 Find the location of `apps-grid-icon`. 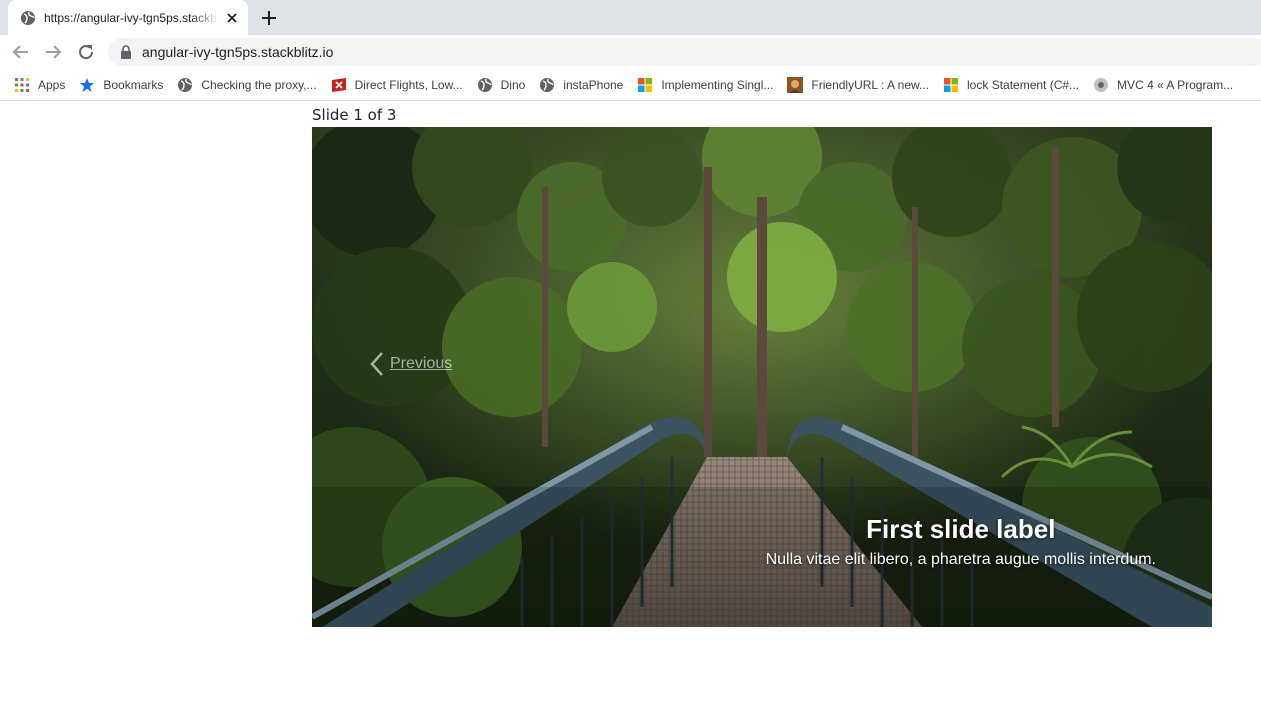

apps-grid-icon is located at coordinates (22, 84).